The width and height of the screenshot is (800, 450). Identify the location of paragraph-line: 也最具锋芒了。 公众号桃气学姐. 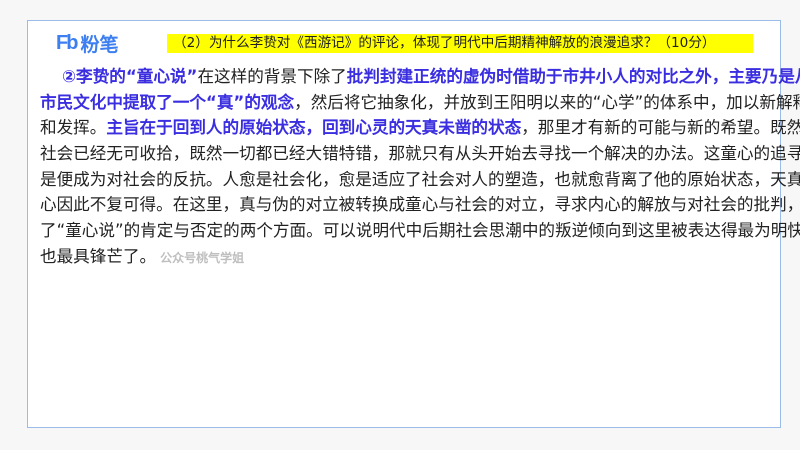
(401, 257).